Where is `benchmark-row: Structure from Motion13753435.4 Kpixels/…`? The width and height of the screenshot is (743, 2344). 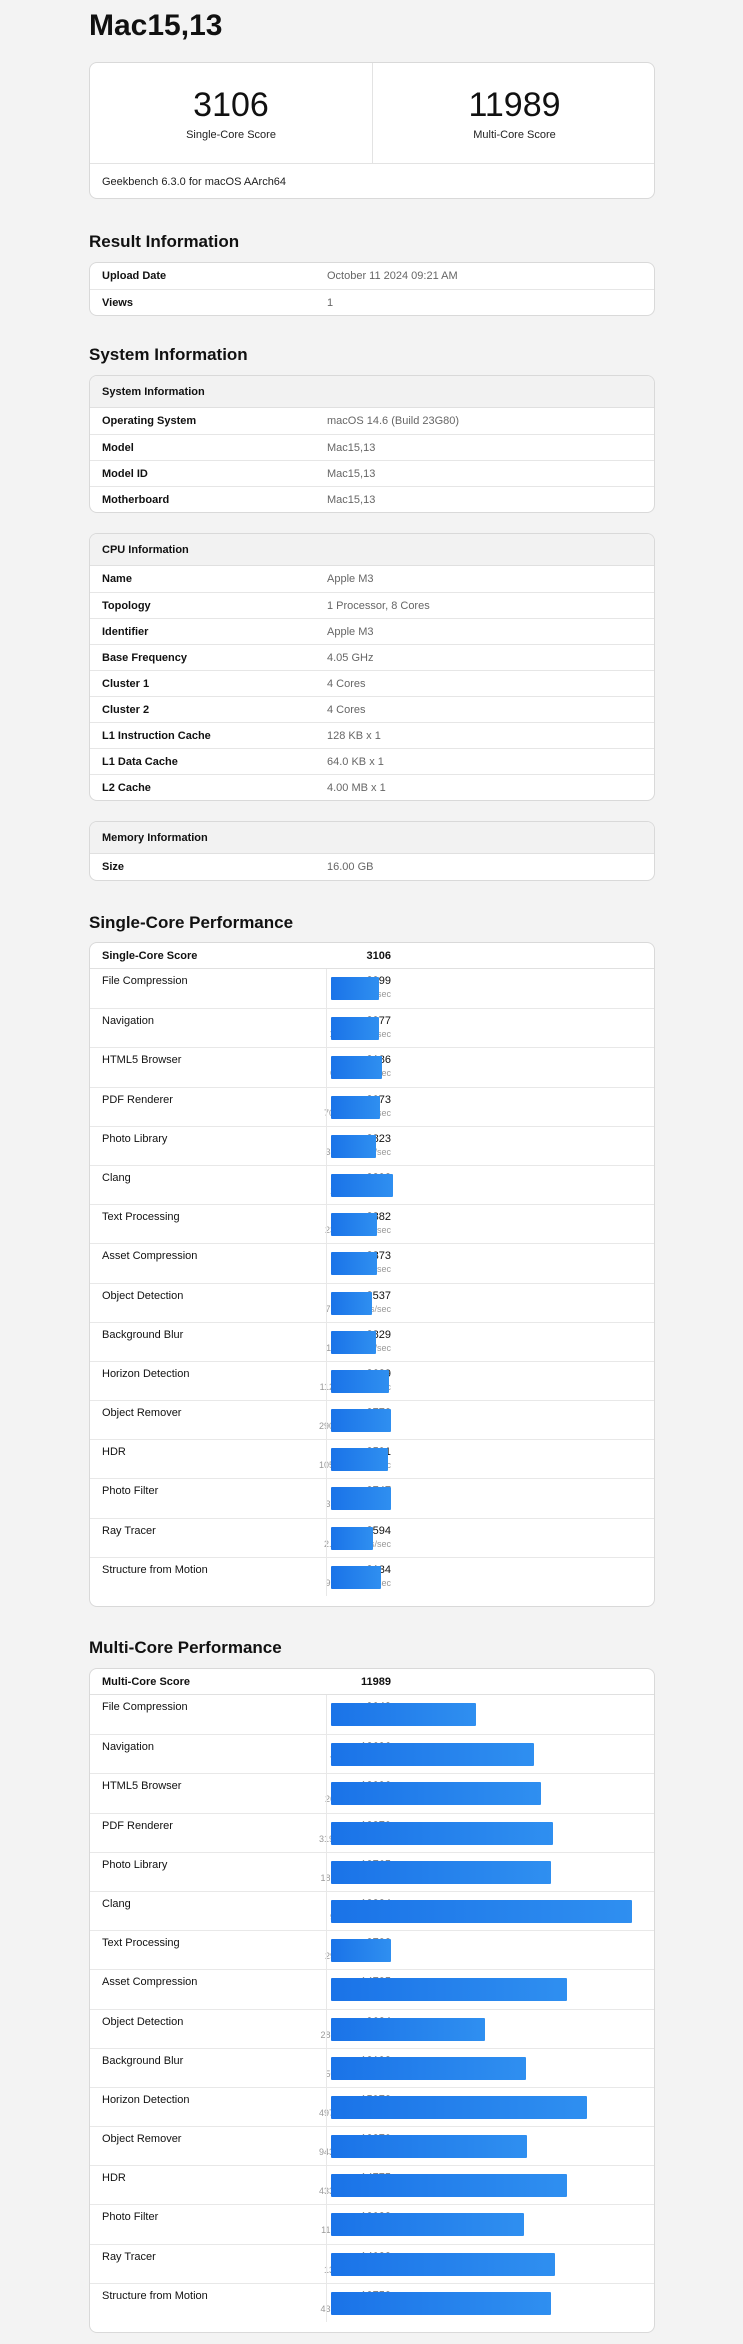 benchmark-row: Structure from Motion13753435.4 Kpixels/… is located at coordinates (372, 2302).